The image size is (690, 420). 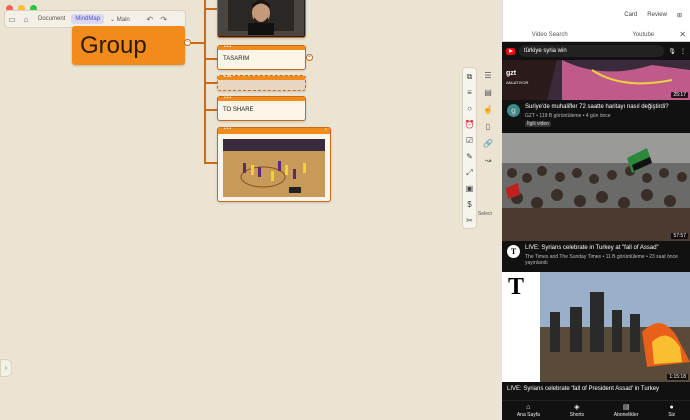 I want to click on select-label: Select, so click(x=485, y=214).